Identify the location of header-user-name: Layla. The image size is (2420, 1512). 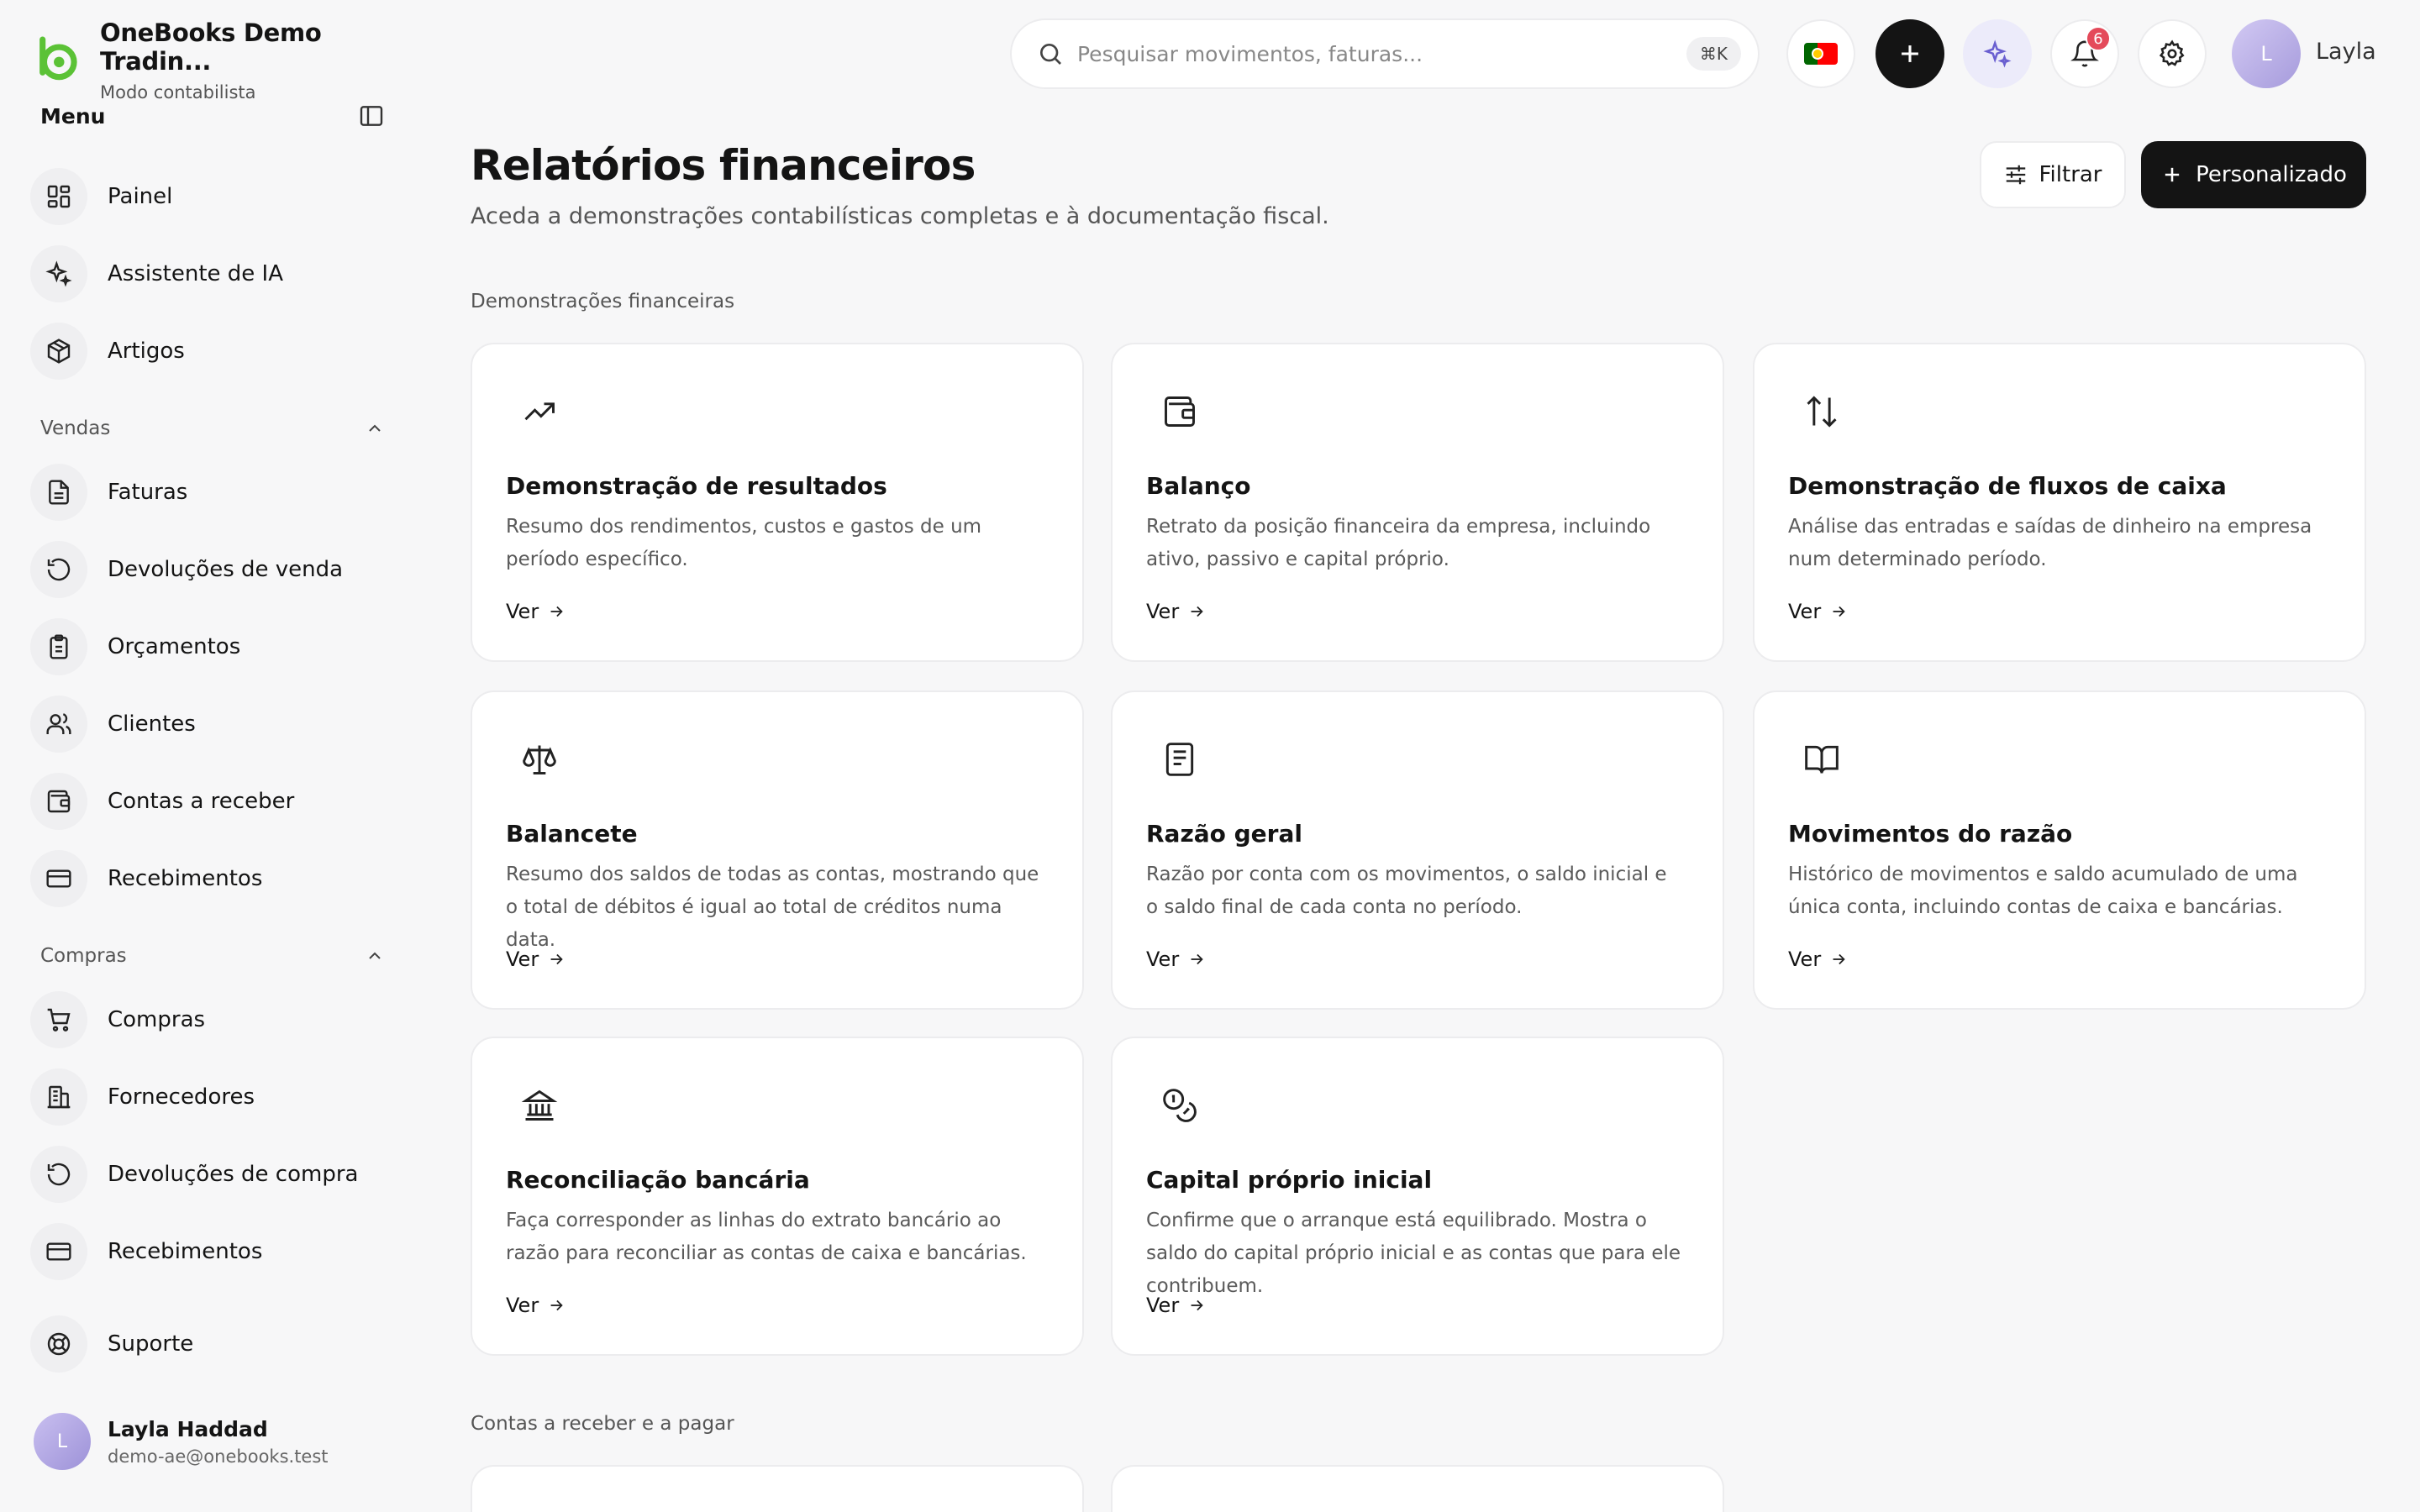
(2346, 52).